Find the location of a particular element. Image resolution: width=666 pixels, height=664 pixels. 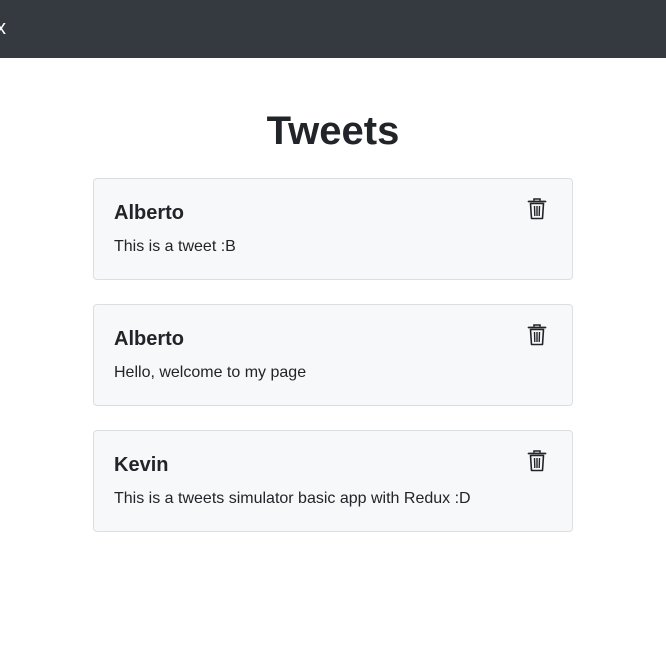

tweet-card: Alberto This is a tweet :B is located at coordinates (333, 229).